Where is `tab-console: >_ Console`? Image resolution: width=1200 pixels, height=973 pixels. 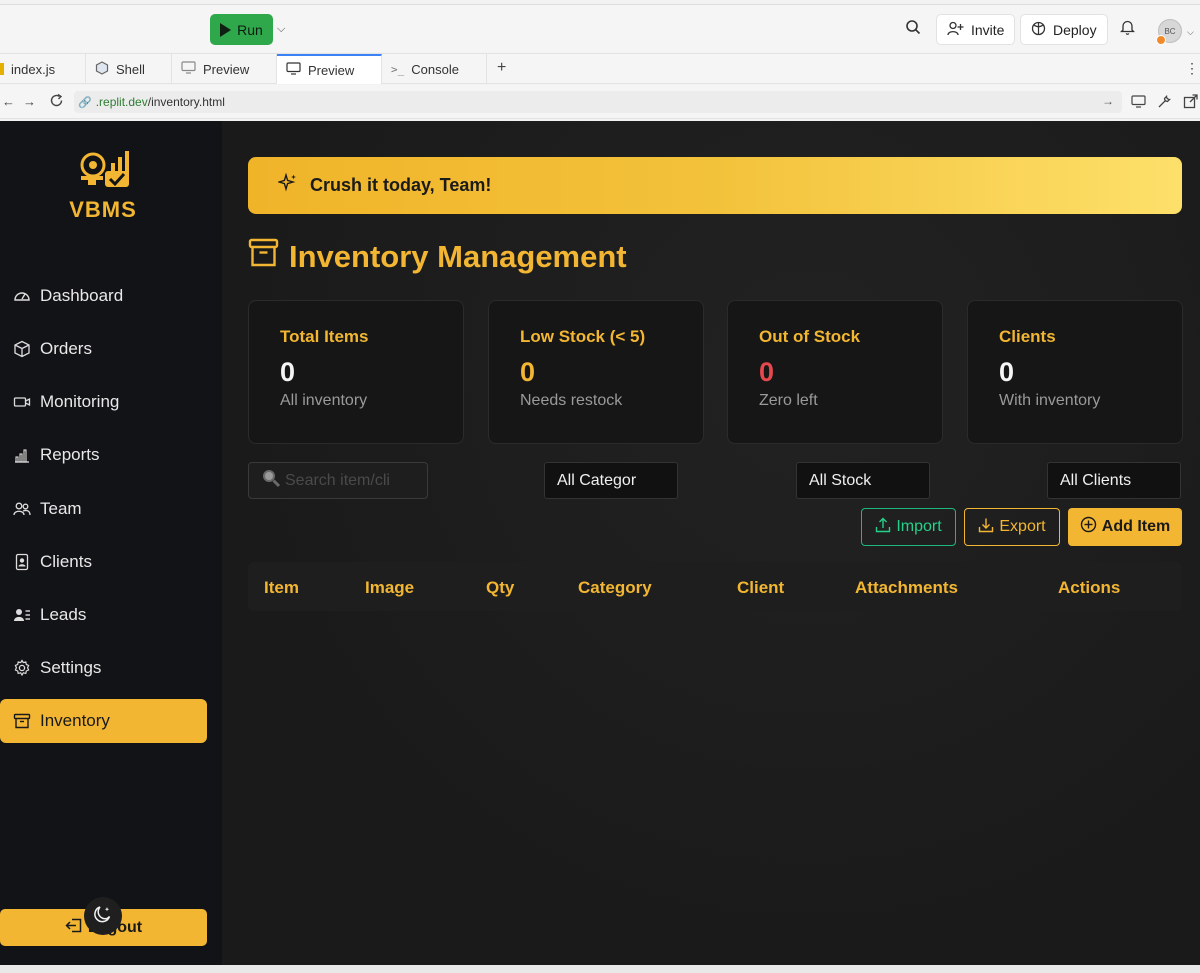 tab-console: >_ Console is located at coordinates (434, 69).